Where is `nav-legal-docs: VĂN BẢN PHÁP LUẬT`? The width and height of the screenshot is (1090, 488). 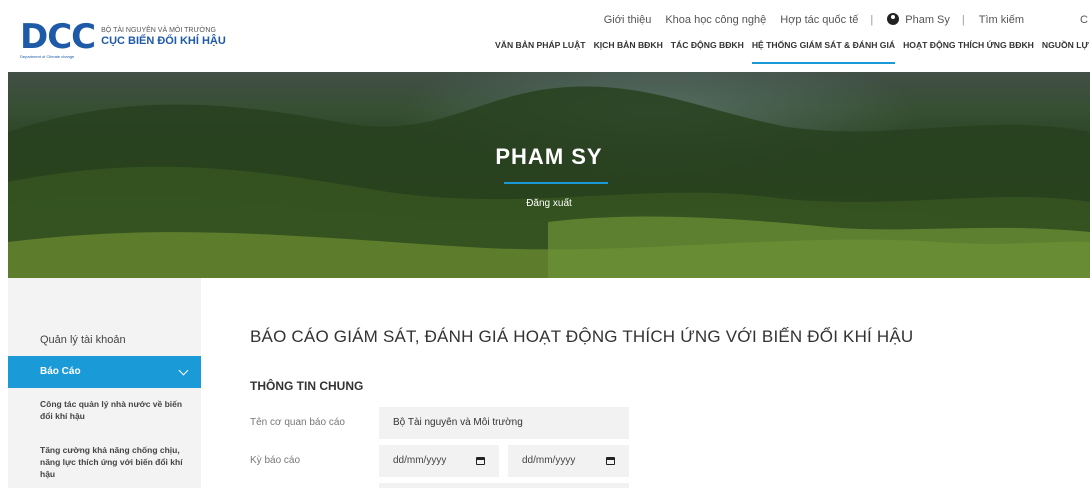
nav-legal-docs: VĂN BẢN PHÁP LUẬT is located at coordinates (540, 52).